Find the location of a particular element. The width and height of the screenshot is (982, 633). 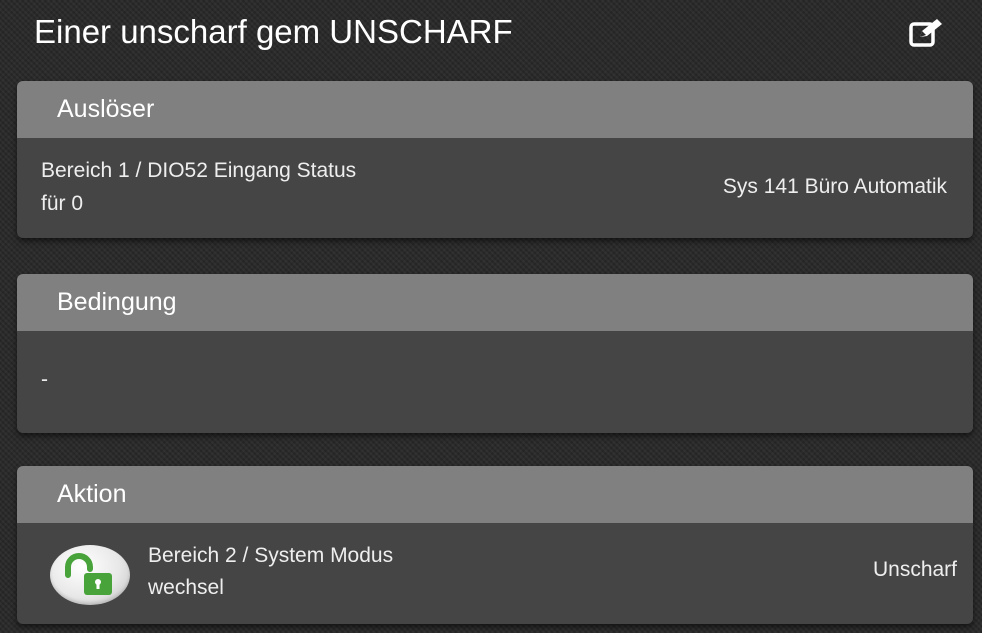

condition-card-title: Bedingung is located at coordinates (495, 302).